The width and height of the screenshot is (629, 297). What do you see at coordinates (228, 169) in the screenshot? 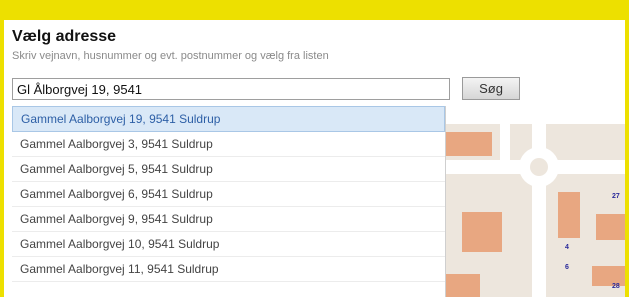
I see `suggestion-item: Gammel Aalborgvej 5, 9541 Suldrup` at bounding box center [228, 169].